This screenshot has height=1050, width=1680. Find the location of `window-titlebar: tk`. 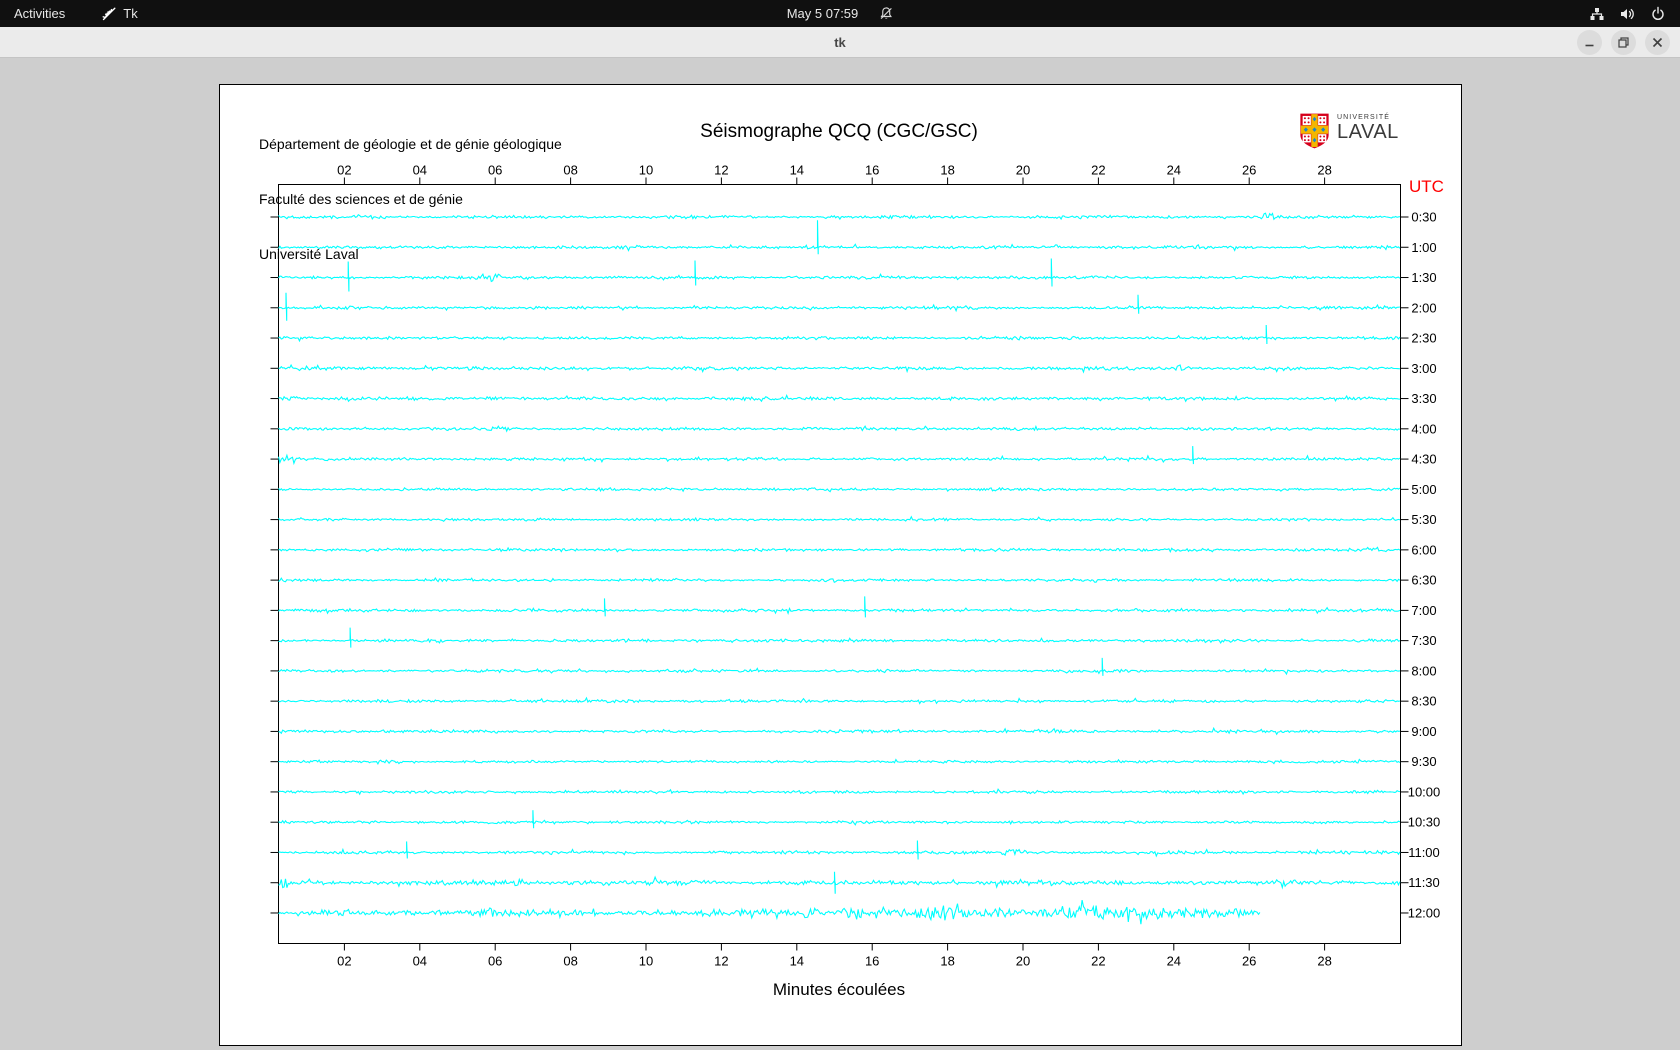

window-titlebar: tk is located at coordinates (840, 42).